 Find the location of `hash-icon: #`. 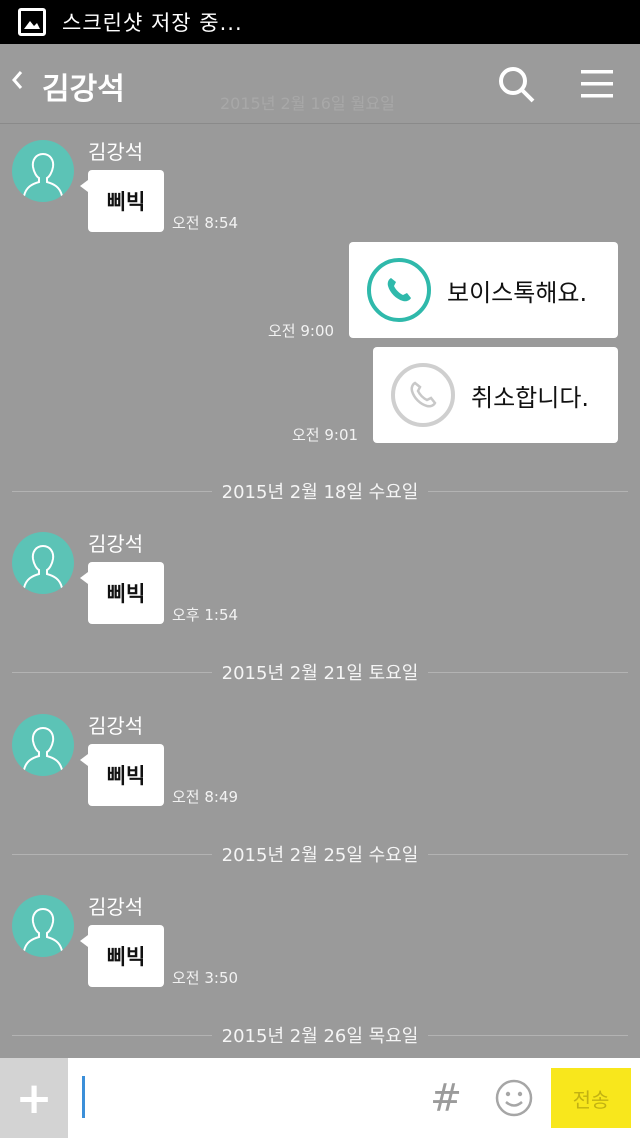

hash-icon: # is located at coordinates (446, 1098).